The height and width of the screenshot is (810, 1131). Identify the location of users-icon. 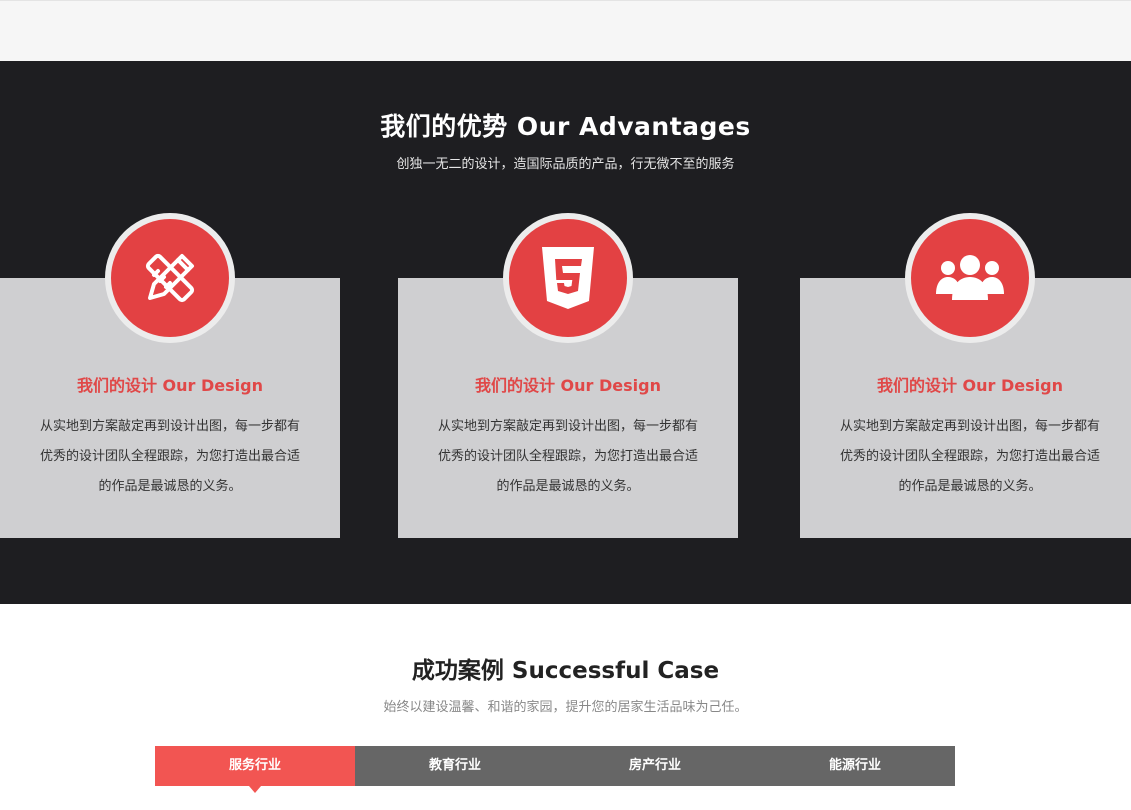
(970, 278).